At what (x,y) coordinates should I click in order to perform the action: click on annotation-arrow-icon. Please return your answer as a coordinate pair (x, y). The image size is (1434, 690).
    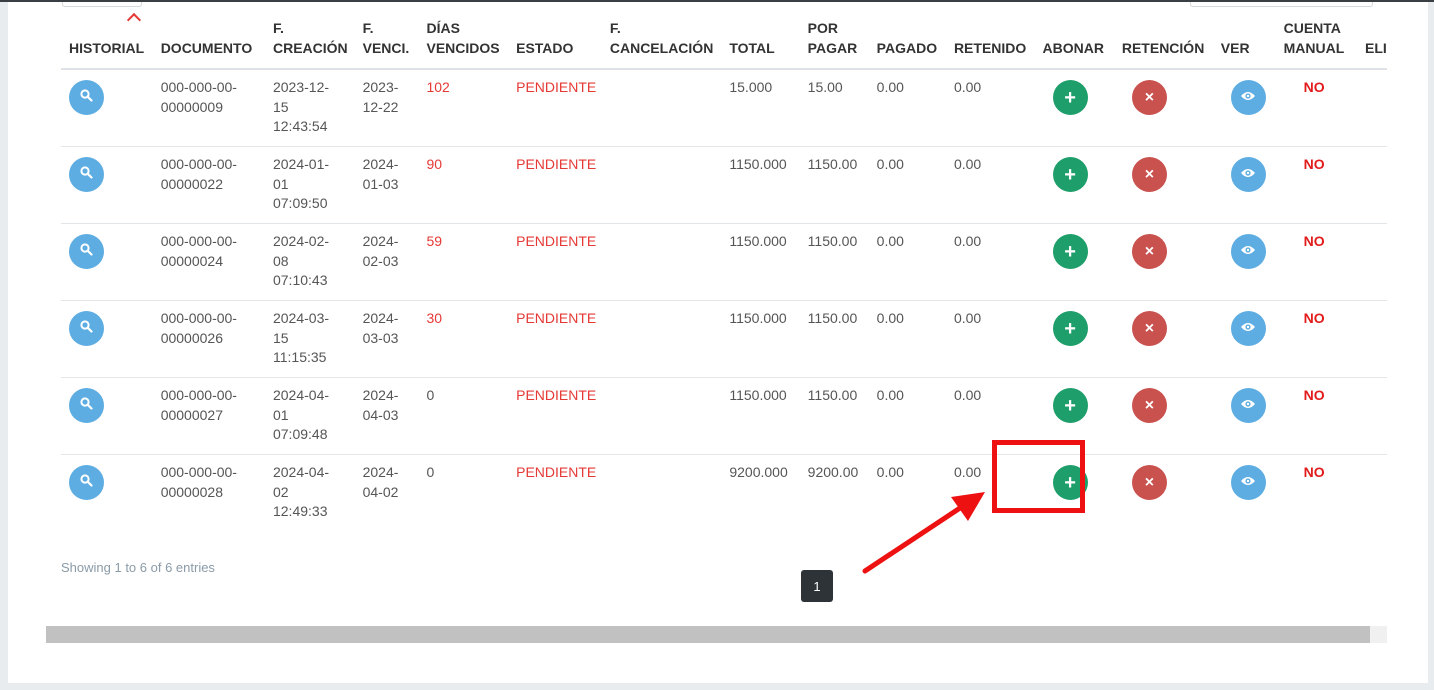
    Looking at the image, I should click on (923, 533).